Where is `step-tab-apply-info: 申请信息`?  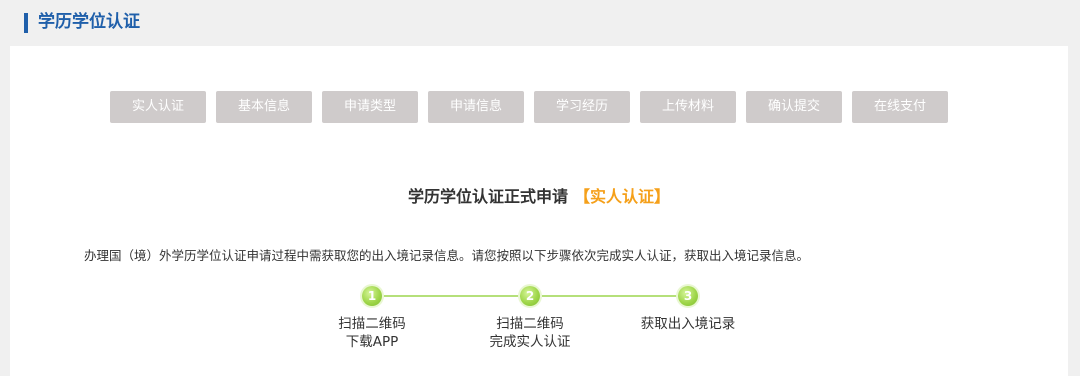
step-tab-apply-info: 申请信息 is located at coordinates (476, 107).